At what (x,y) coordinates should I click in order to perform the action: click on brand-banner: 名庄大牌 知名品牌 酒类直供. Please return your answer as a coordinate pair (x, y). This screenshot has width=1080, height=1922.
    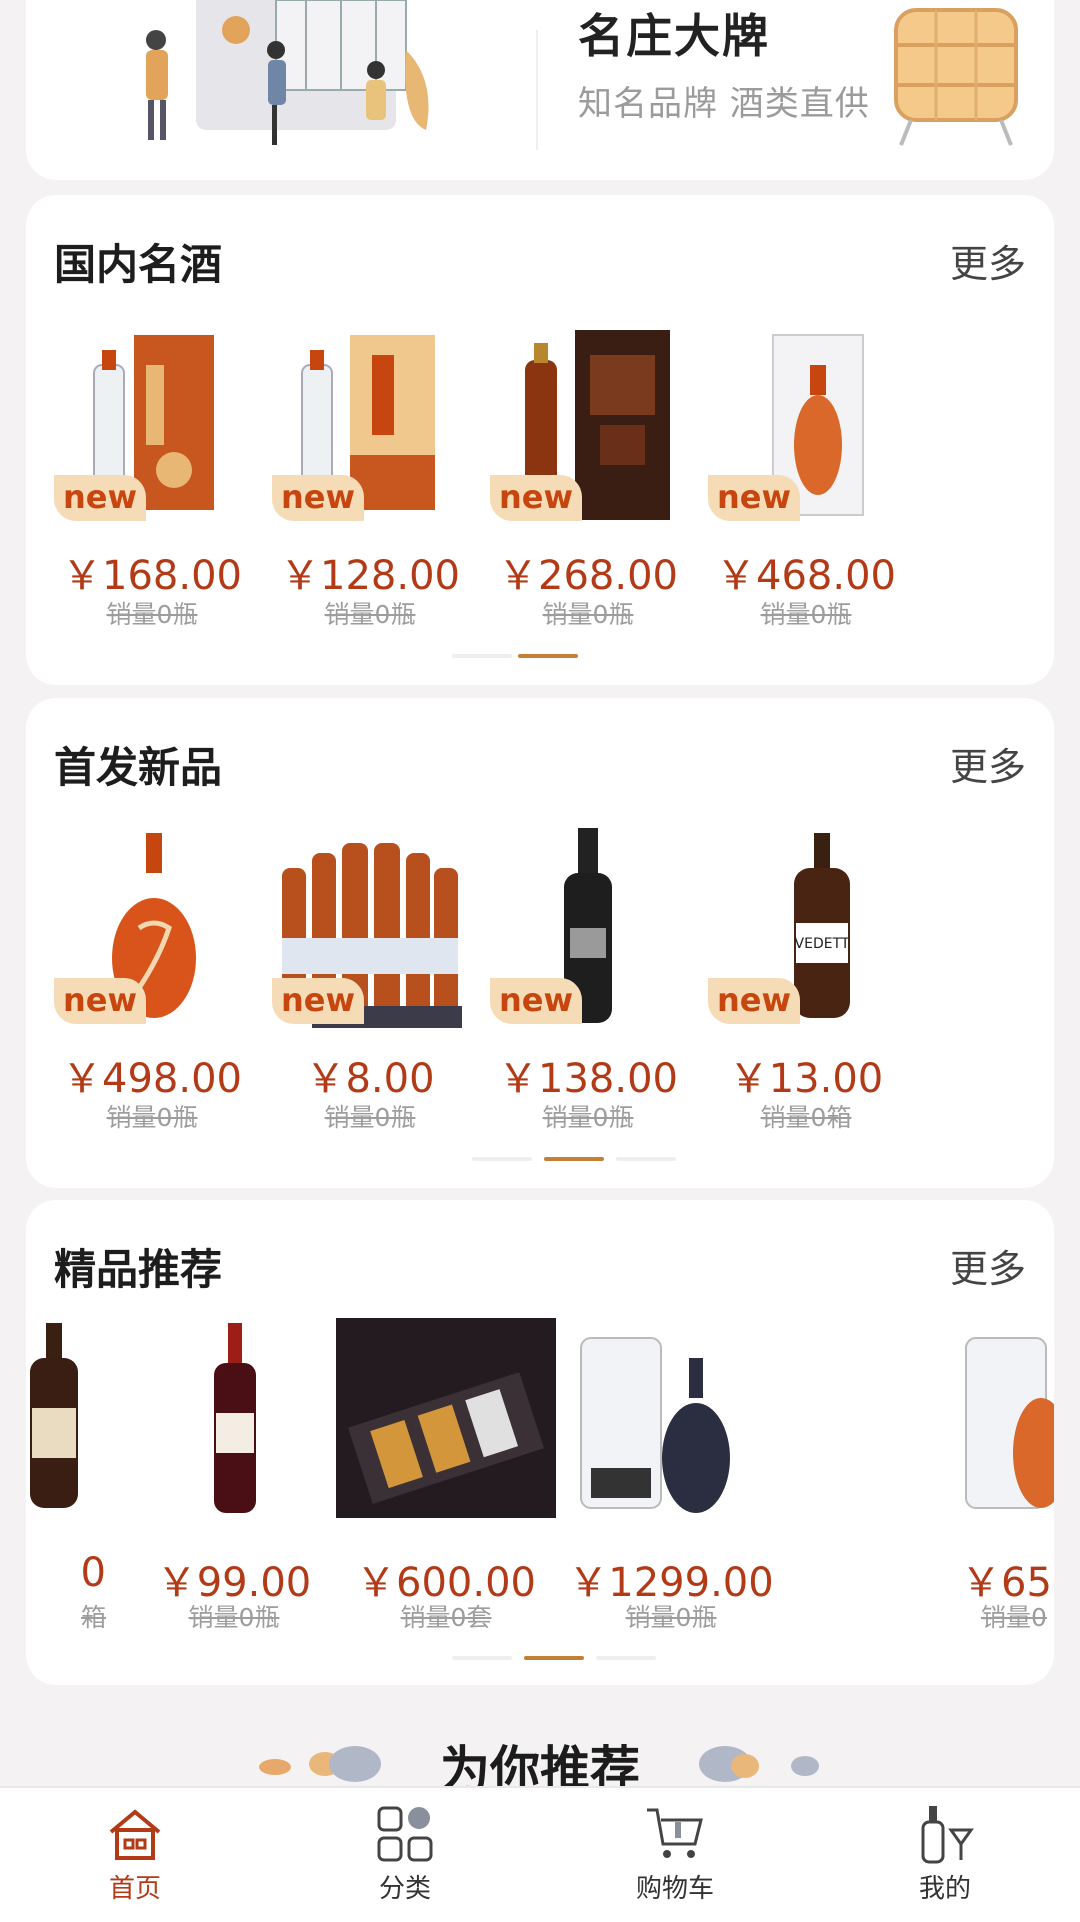
    Looking at the image, I should click on (540, 90).